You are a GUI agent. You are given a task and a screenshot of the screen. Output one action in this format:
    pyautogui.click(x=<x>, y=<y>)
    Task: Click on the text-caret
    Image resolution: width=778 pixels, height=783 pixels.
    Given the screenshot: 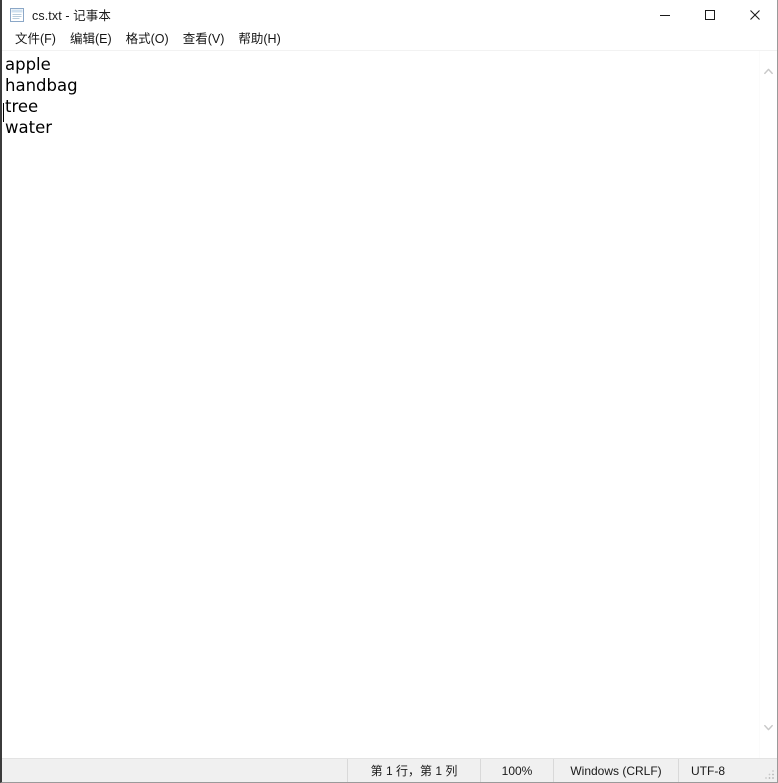 What is the action you would take?
    pyautogui.click(x=3, y=112)
    